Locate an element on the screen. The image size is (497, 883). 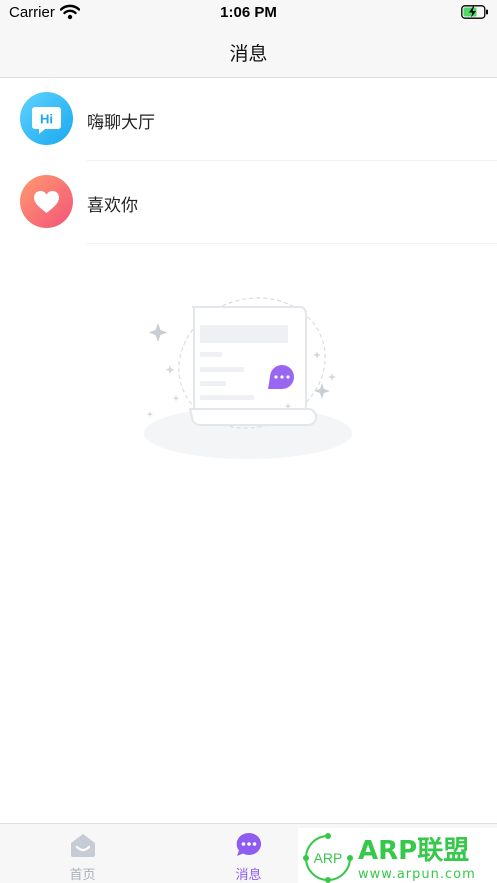
watermark-url: www.arpun.com is located at coordinates (417, 874).